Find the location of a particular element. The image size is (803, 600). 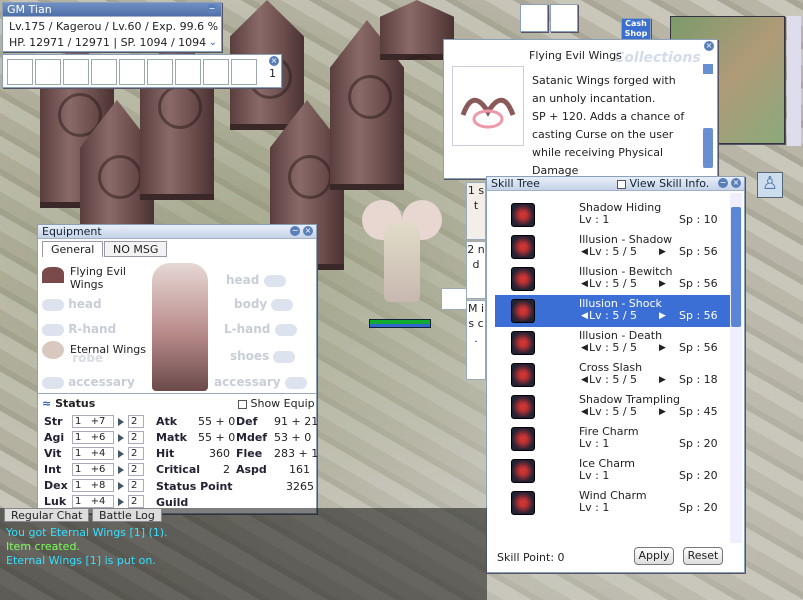

slot-accessory-left: accessary is located at coordinates (88, 382).